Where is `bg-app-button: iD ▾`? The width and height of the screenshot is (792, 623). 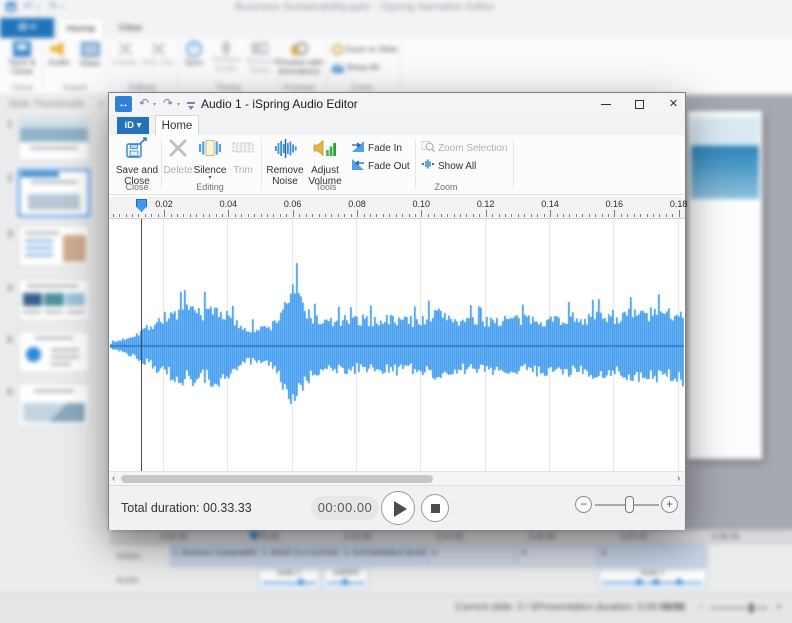 bg-app-button: iD ▾ is located at coordinates (27, 28).